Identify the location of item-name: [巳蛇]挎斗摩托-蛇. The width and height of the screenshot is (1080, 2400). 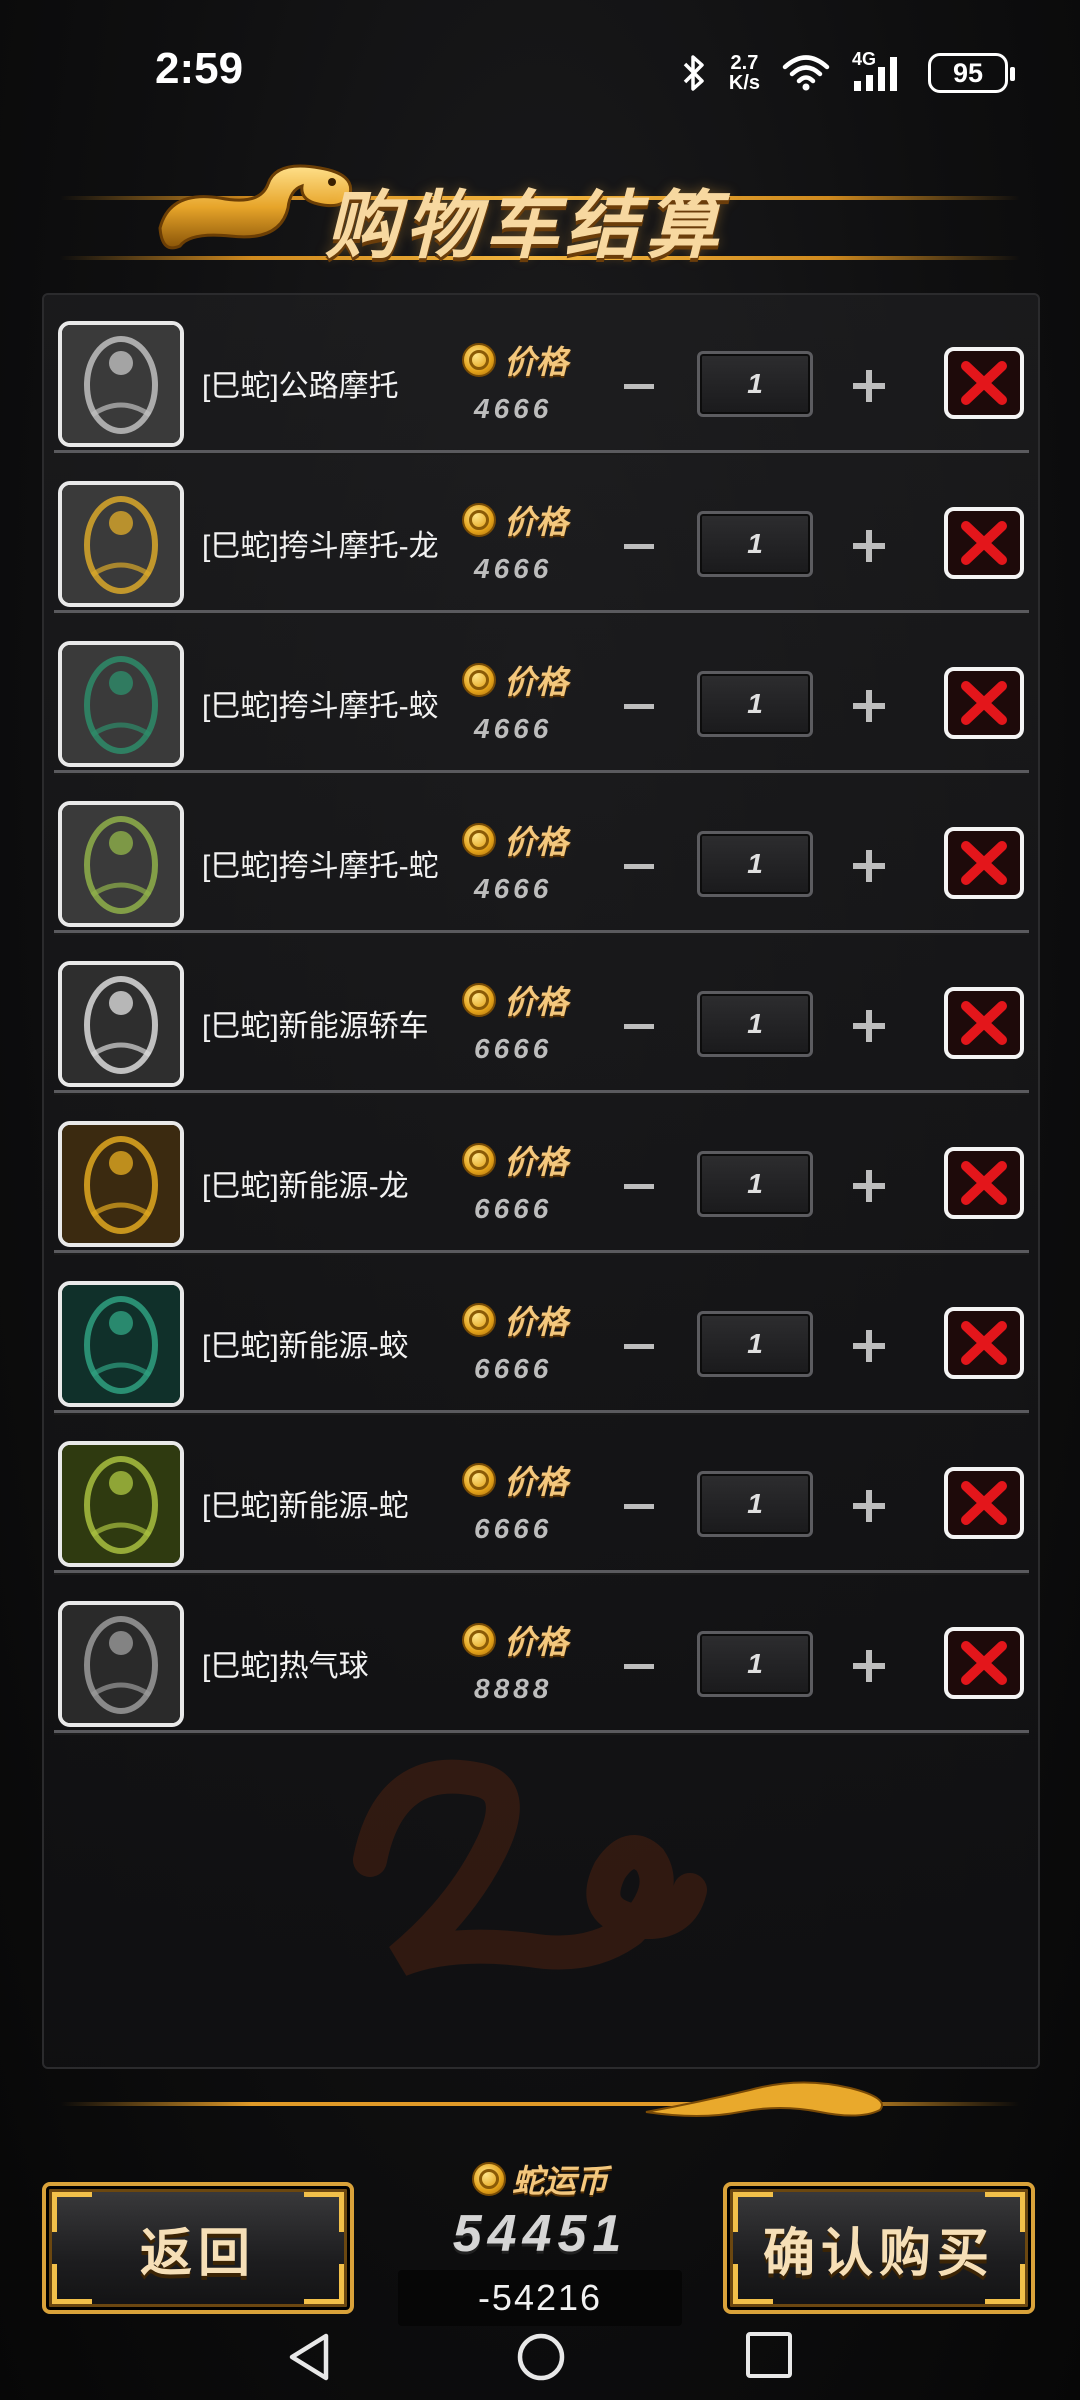
(320, 866).